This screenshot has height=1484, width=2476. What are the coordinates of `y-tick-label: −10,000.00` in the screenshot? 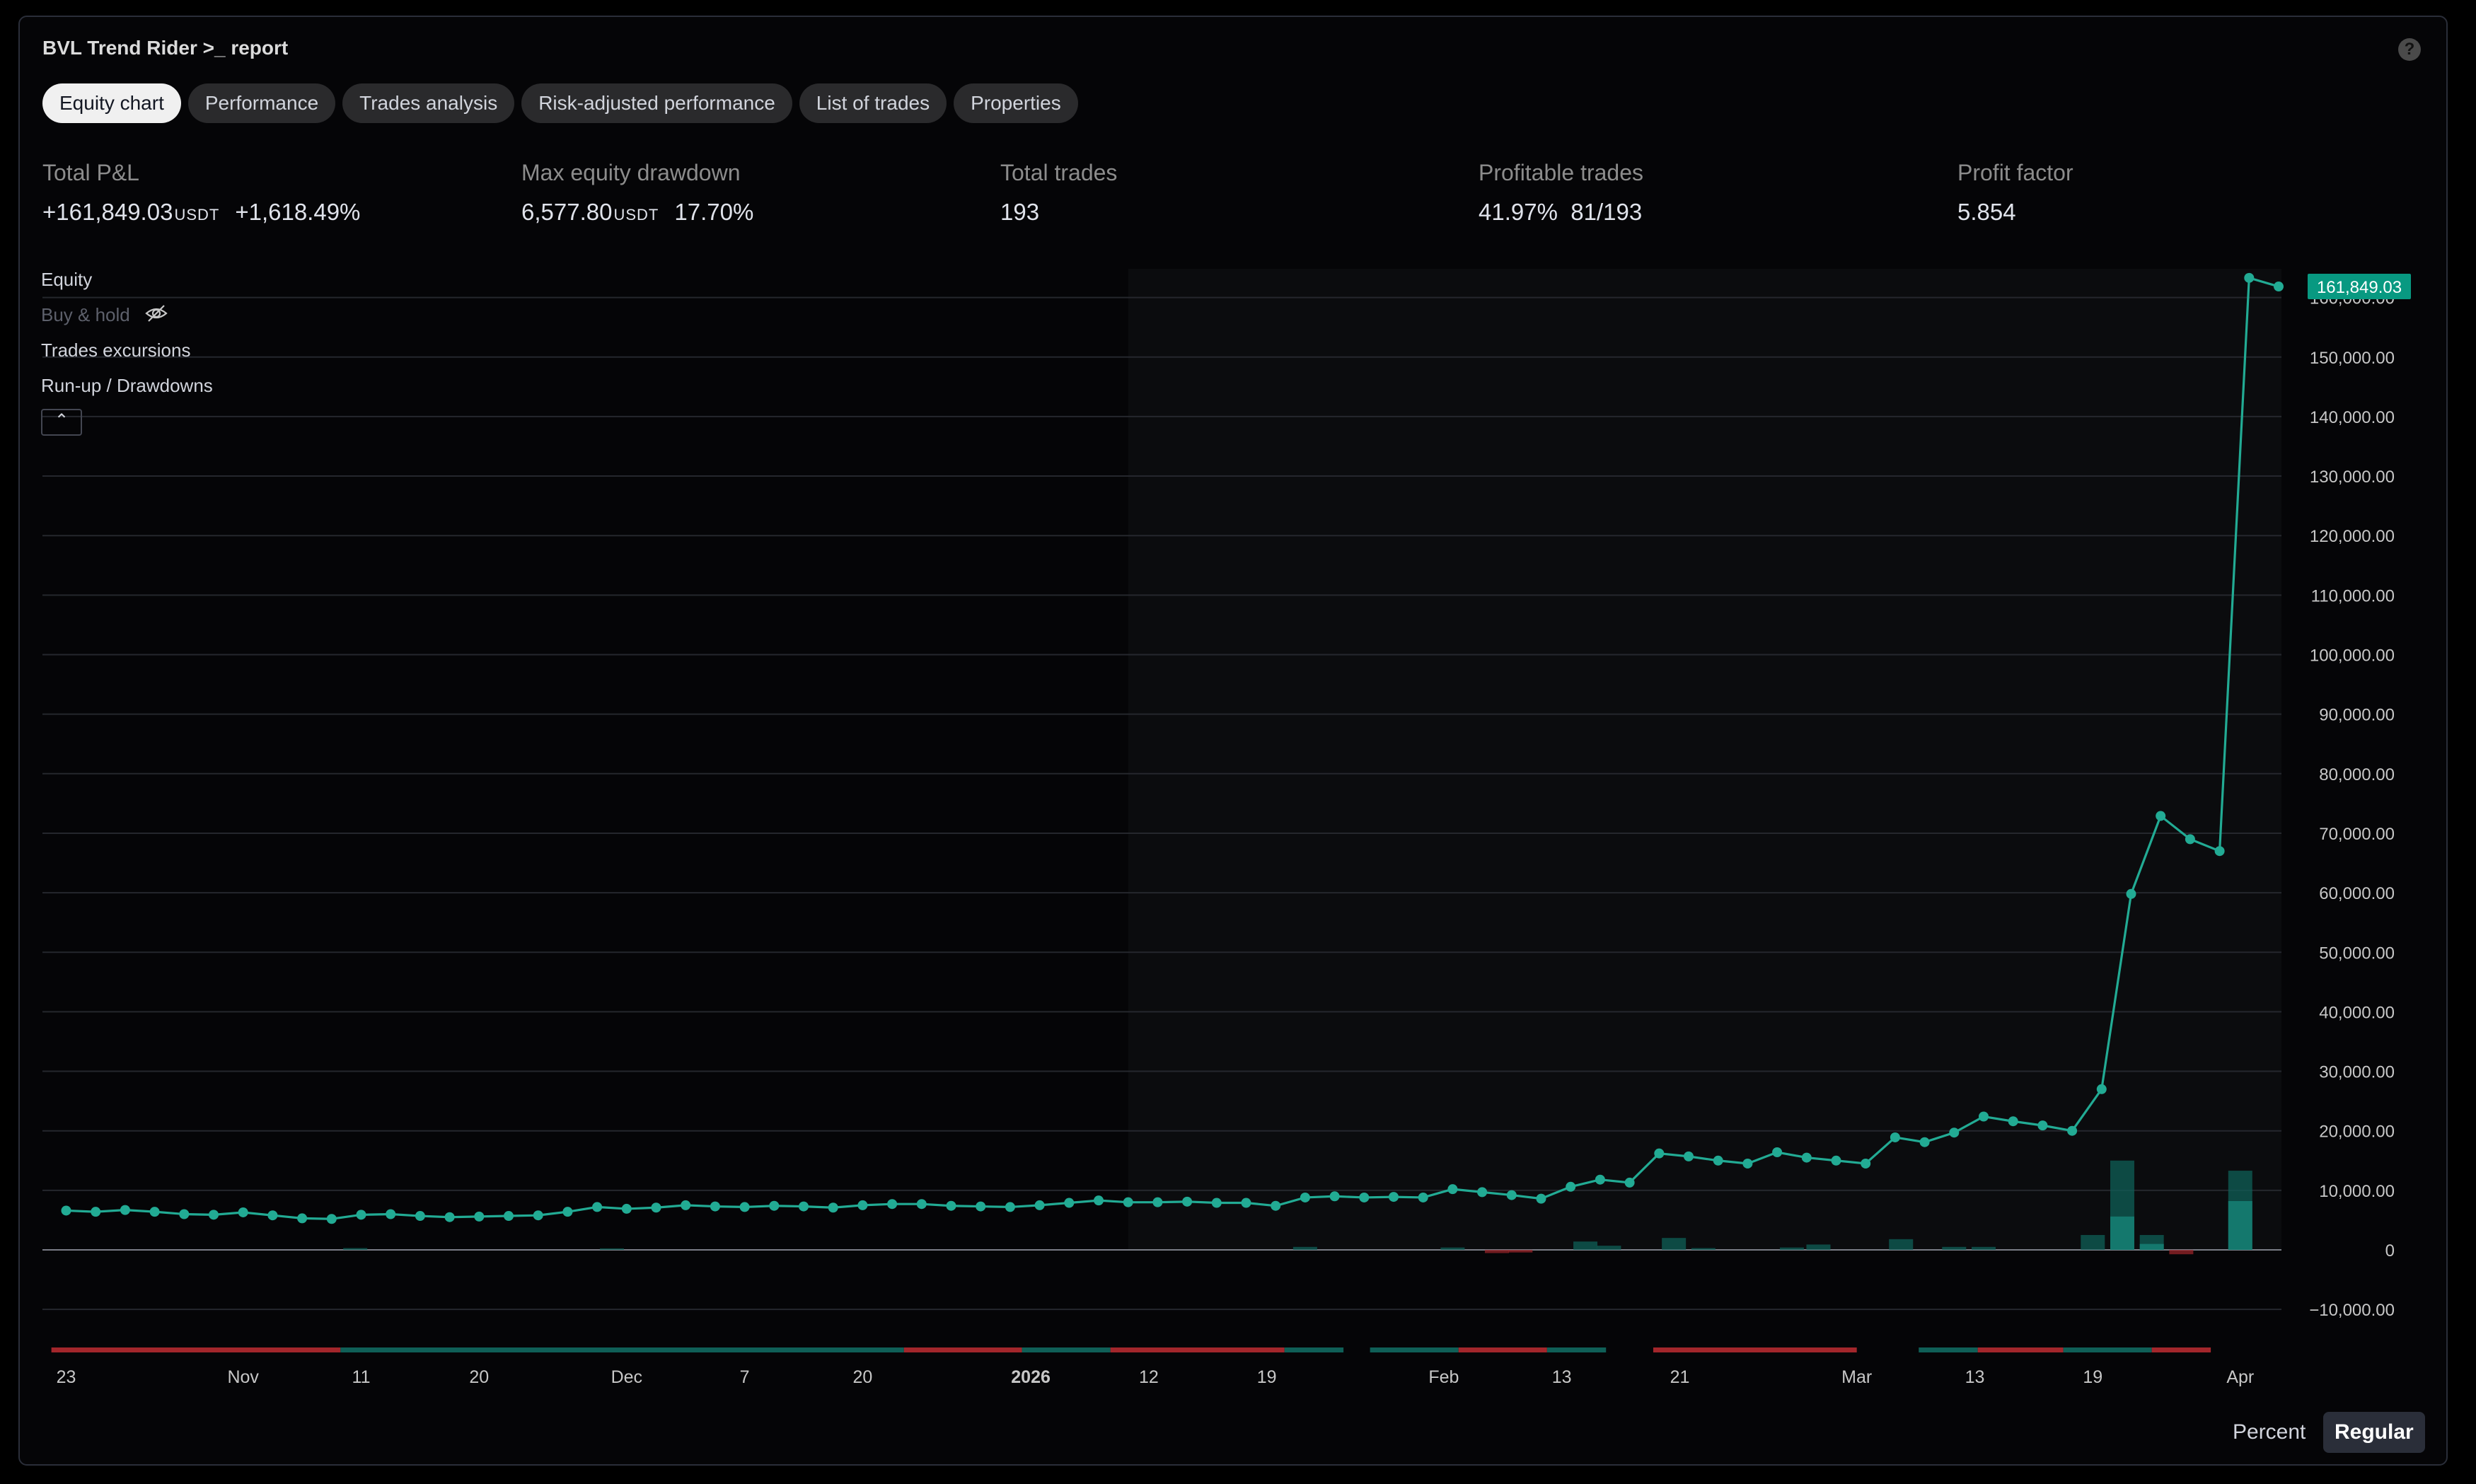 It's located at (2352, 1310).